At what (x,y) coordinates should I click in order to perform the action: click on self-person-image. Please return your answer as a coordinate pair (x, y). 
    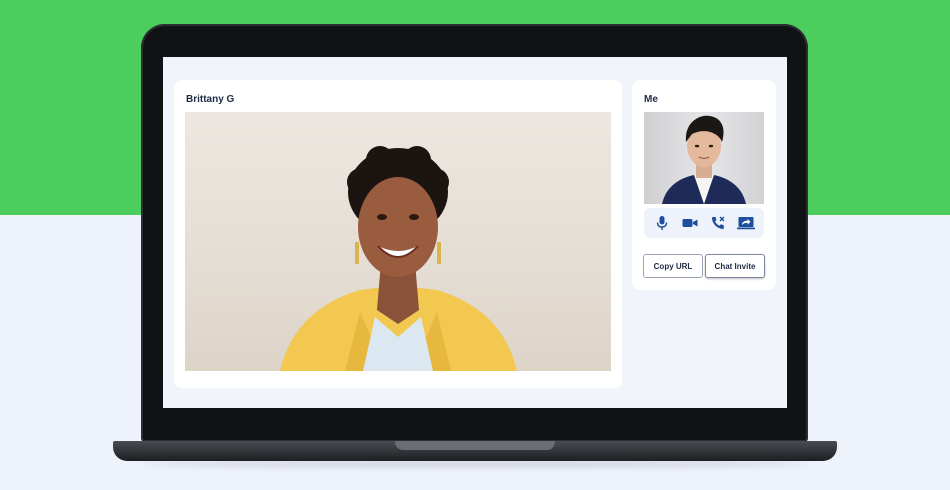
    Looking at the image, I should click on (704, 159).